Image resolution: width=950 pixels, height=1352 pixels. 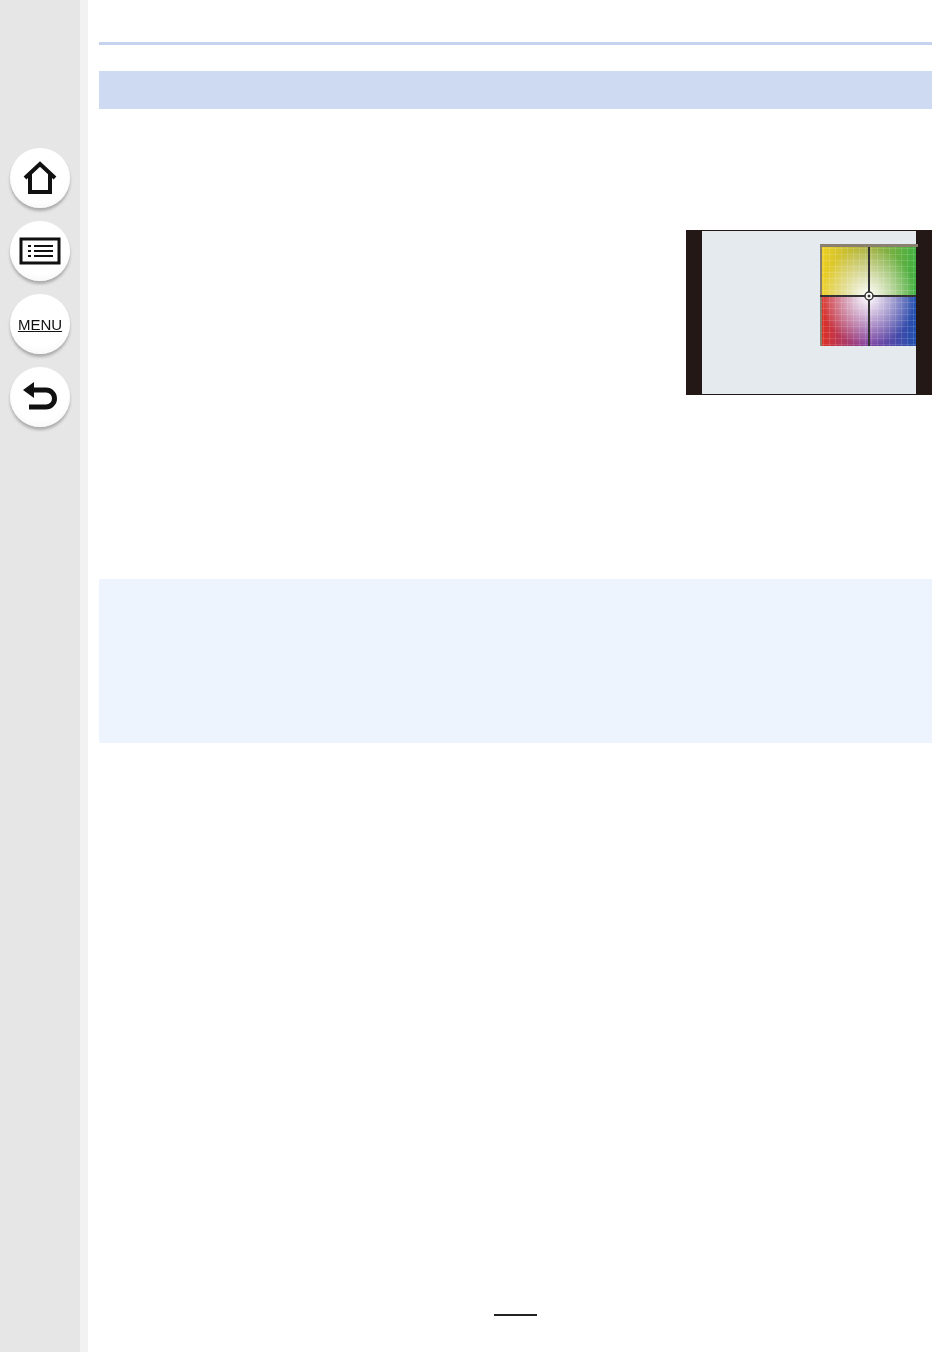 I want to click on home-icon, so click(x=40, y=178).